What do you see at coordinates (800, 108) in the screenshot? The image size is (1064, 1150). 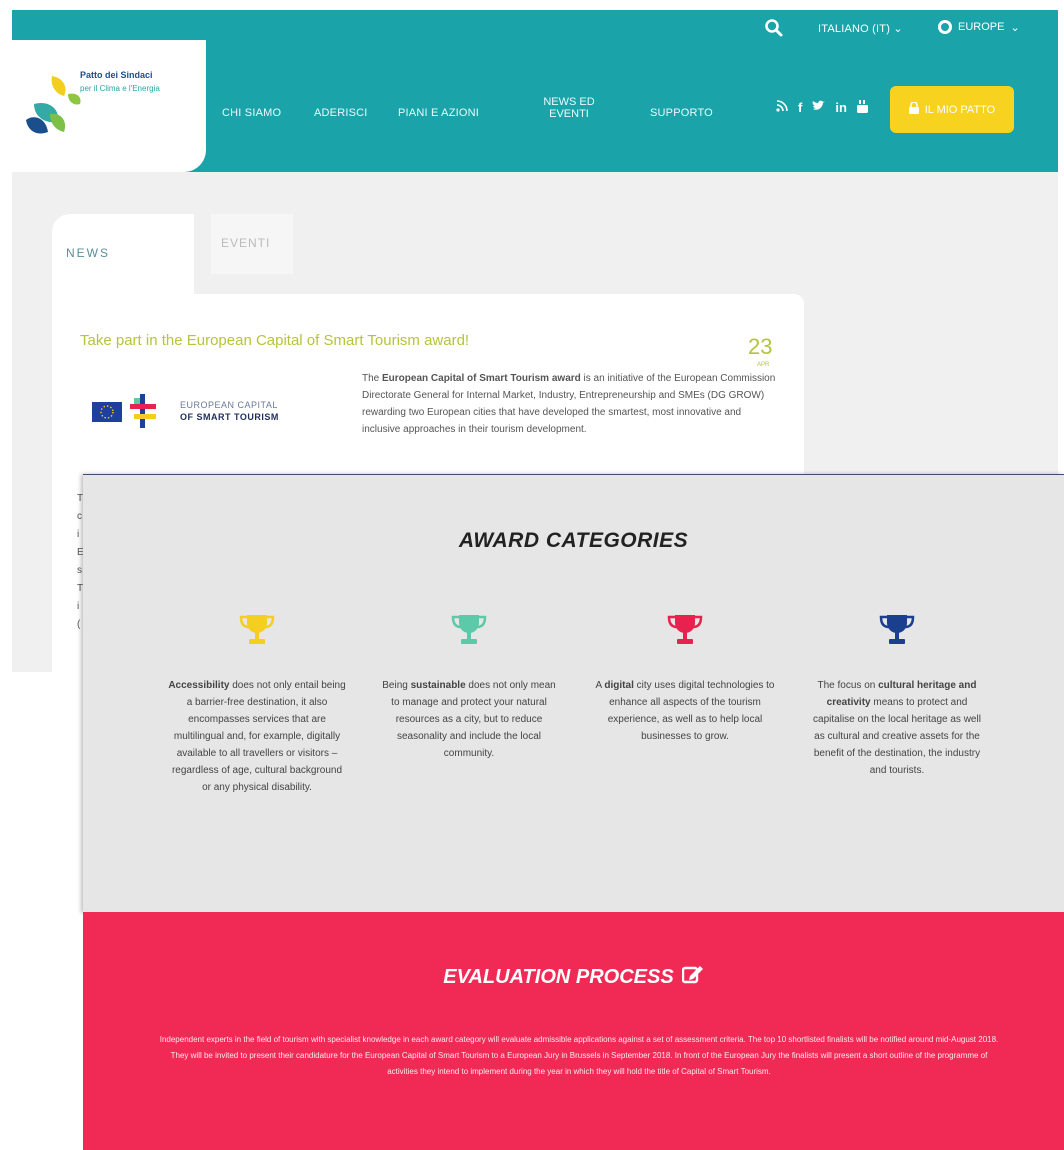 I see `facebook-icon: f` at bounding box center [800, 108].